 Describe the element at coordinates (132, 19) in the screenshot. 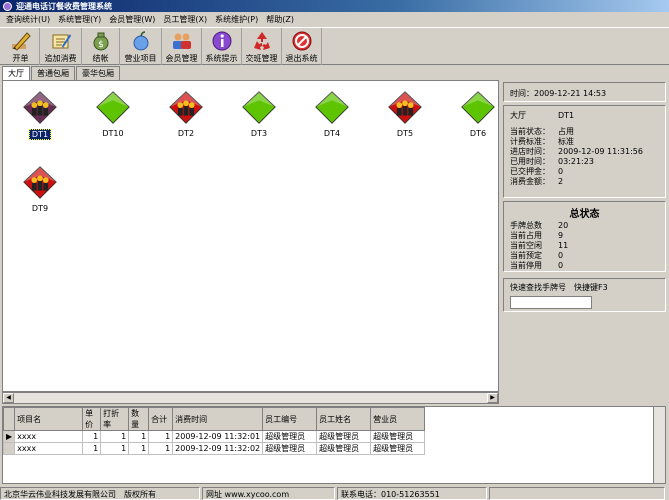

I see `menu-member: 会员管理(W)` at that location.